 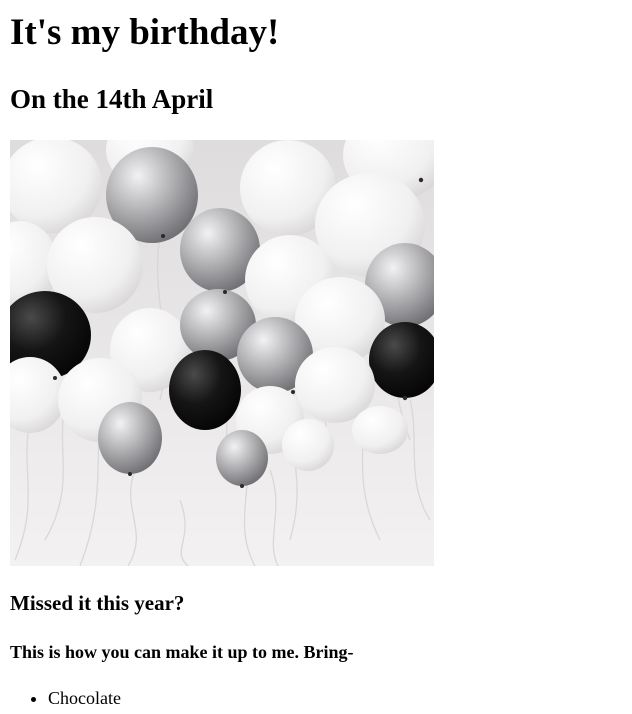 What do you see at coordinates (84, 698) in the screenshot?
I see `list-item: Chocolate` at bounding box center [84, 698].